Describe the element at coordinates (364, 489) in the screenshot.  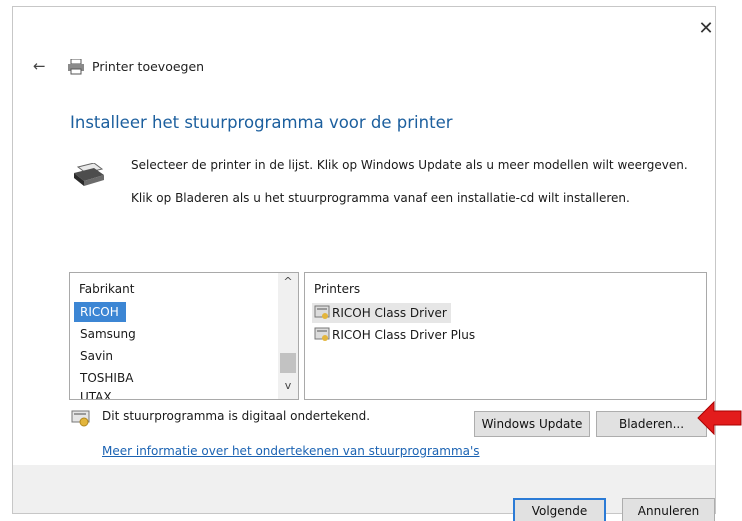
I see `footer-bar` at that location.